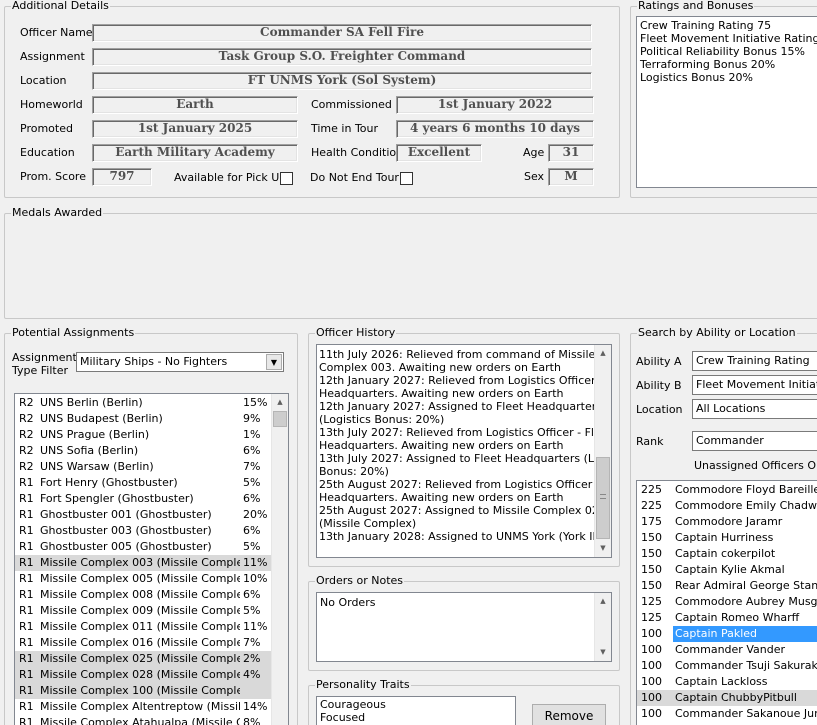  Describe the element at coordinates (727, 714) in the screenshot. I see `officer-result-row: 100 Commander Sakanoue Junko` at that location.